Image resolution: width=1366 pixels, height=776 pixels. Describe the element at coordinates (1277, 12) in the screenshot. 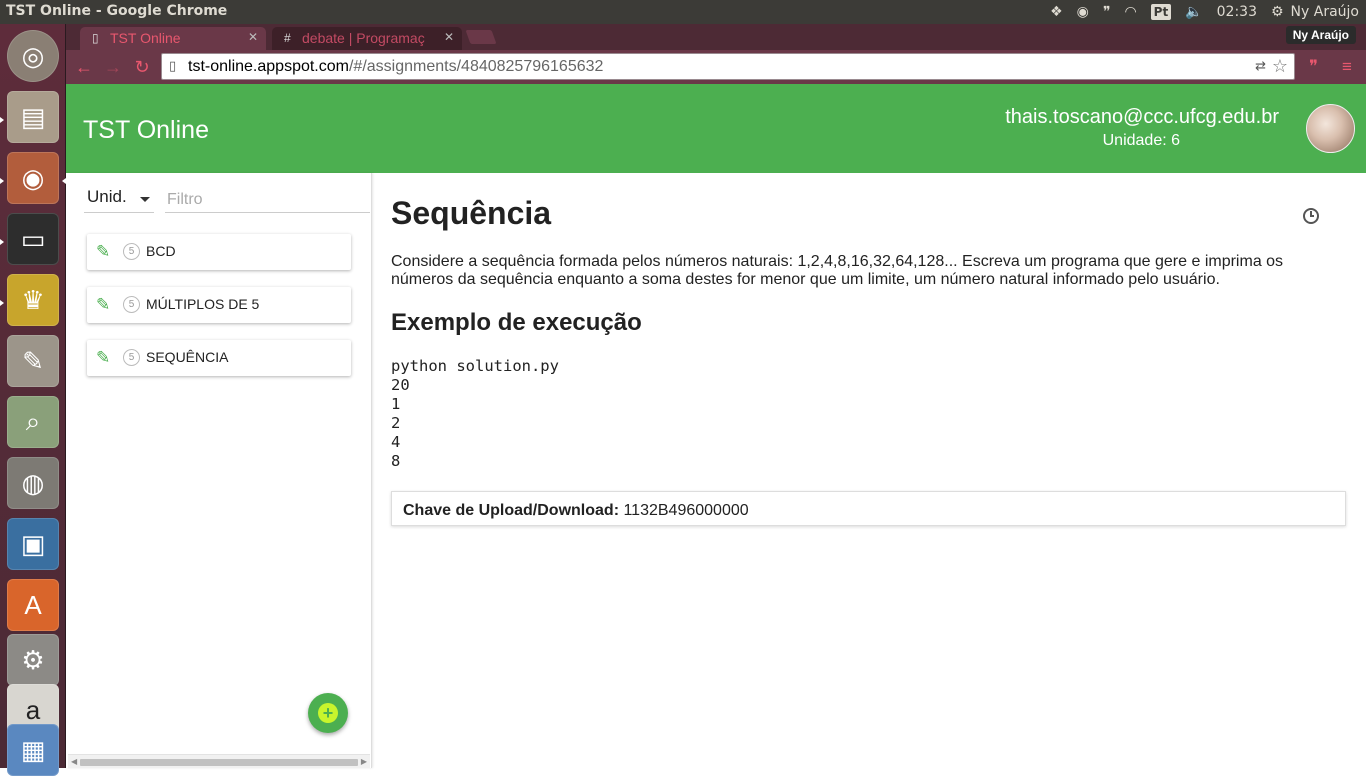

I see `session-gear-icon: ⚙` at that location.